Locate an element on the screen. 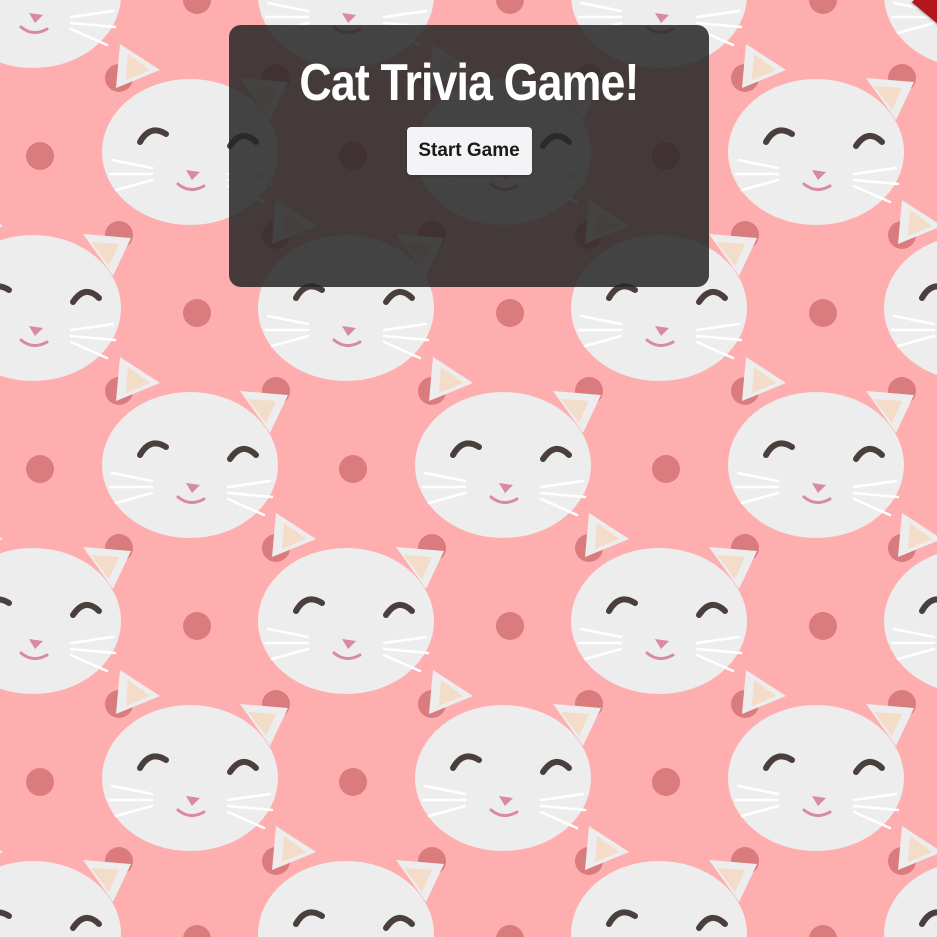 The width and height of the screenshot is (937, 937). start-panel: Cat Trivia Game! Start Game is located at coordinates (469, 156).